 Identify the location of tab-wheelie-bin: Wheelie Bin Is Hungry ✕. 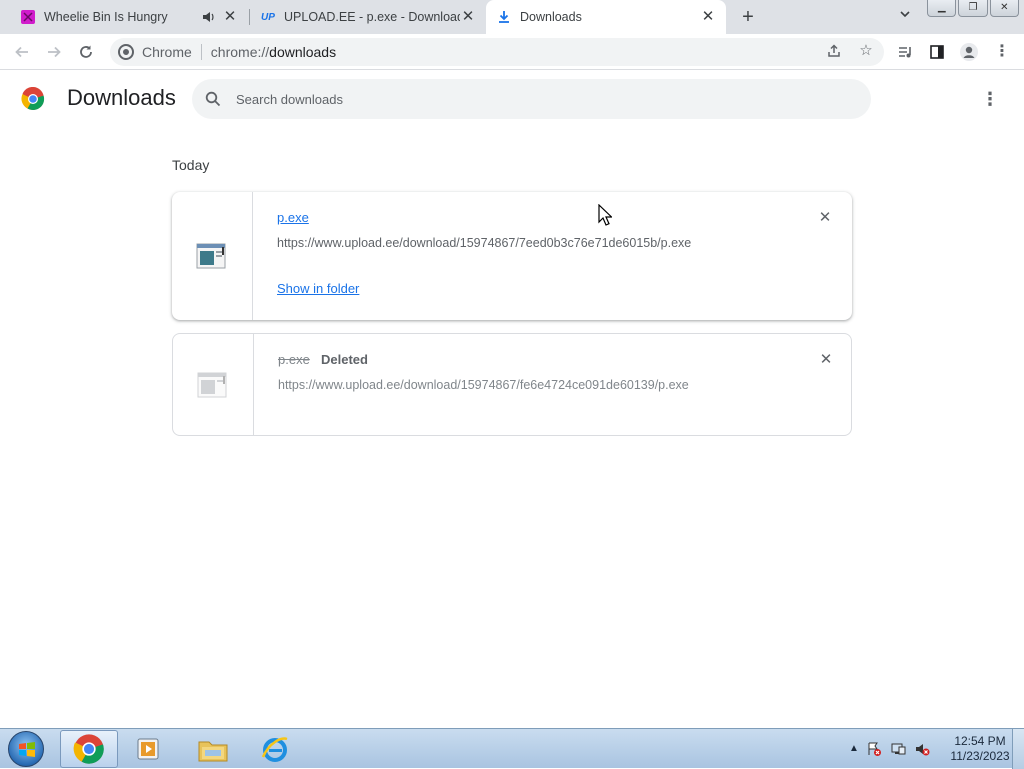
(129, 17).